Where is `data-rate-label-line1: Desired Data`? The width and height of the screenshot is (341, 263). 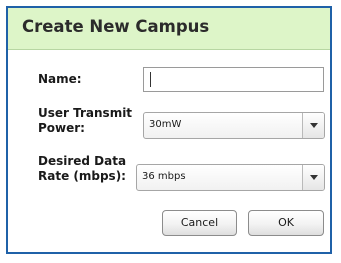 data-rate-label-line1: Desired Data is located at coordinates (82, 161).